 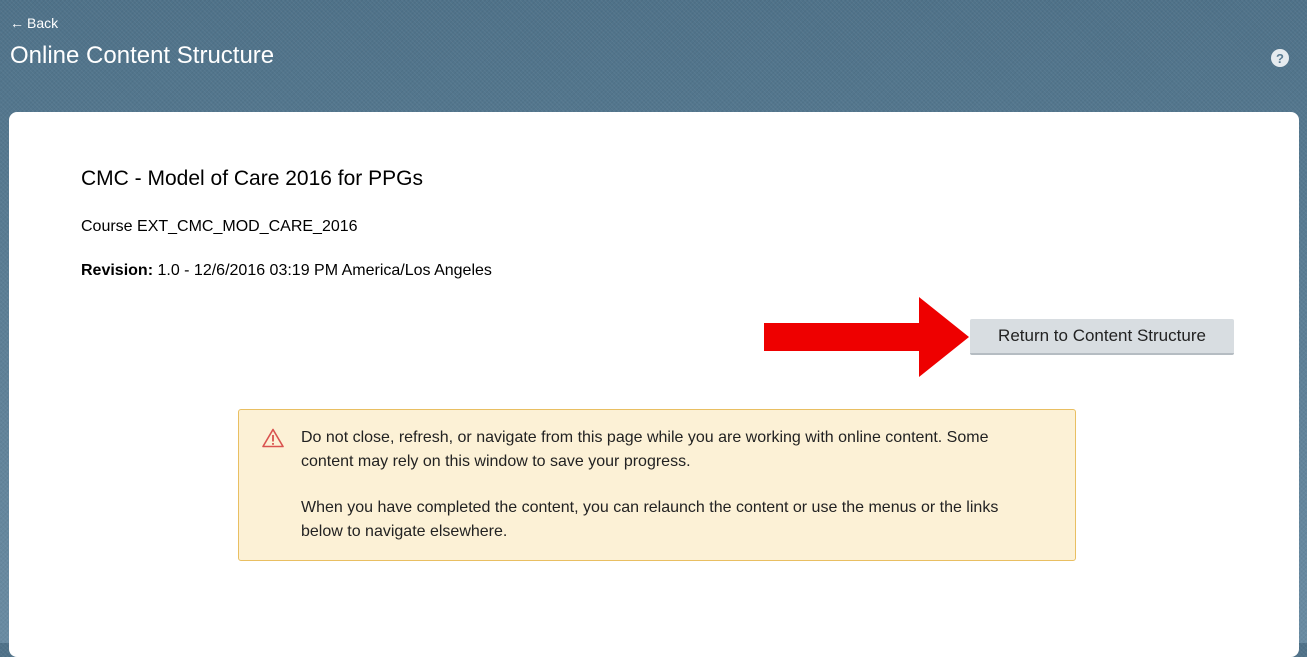 I want to click on help-icon: ?, so click(x=1280, y=58).